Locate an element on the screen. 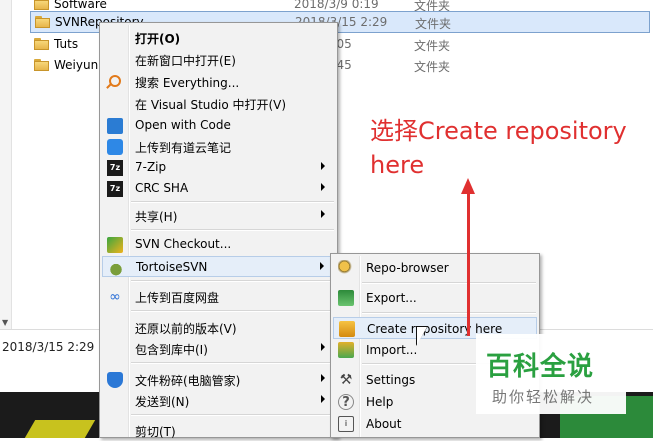 This screenshot has height=441, width=653. menu-item-baidu: ∞ 上传到百度网盘 is located at coordinates (218, 296).